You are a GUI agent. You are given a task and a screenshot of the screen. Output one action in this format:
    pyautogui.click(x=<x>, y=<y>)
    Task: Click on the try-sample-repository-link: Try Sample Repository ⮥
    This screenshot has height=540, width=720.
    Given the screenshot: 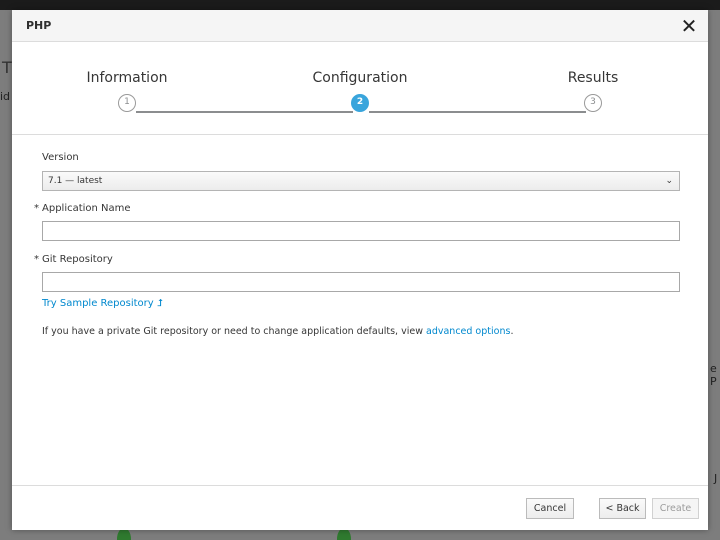 What is the action you would take?
    pyautogui.click(x=102, y=303)
    